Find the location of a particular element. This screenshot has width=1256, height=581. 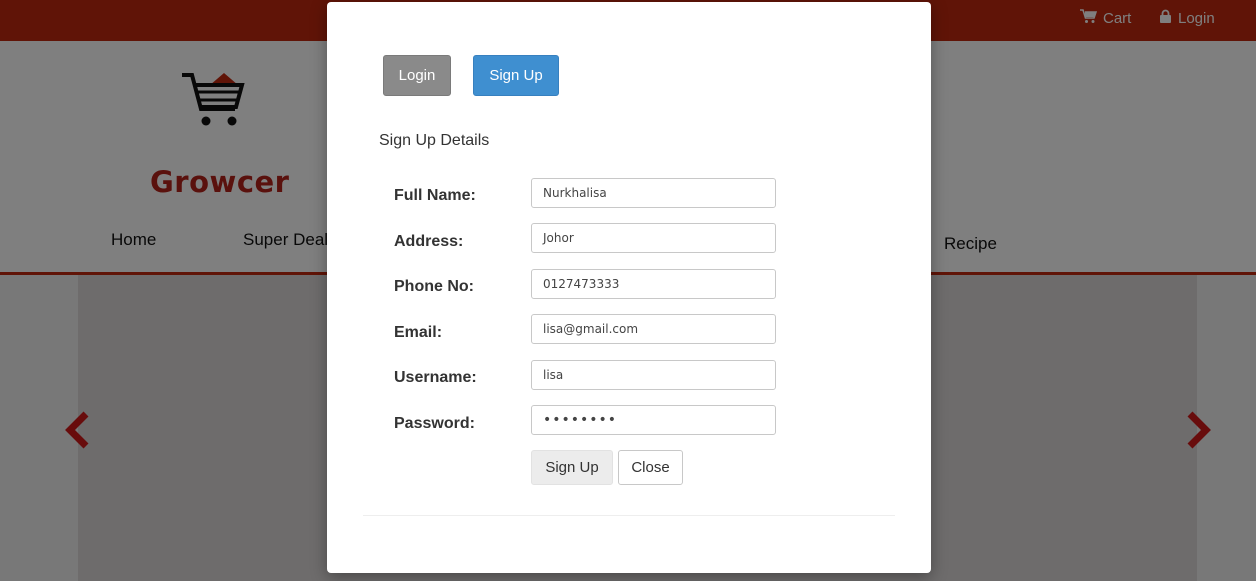

username-field: lisa is located at coordinates (653, 375).